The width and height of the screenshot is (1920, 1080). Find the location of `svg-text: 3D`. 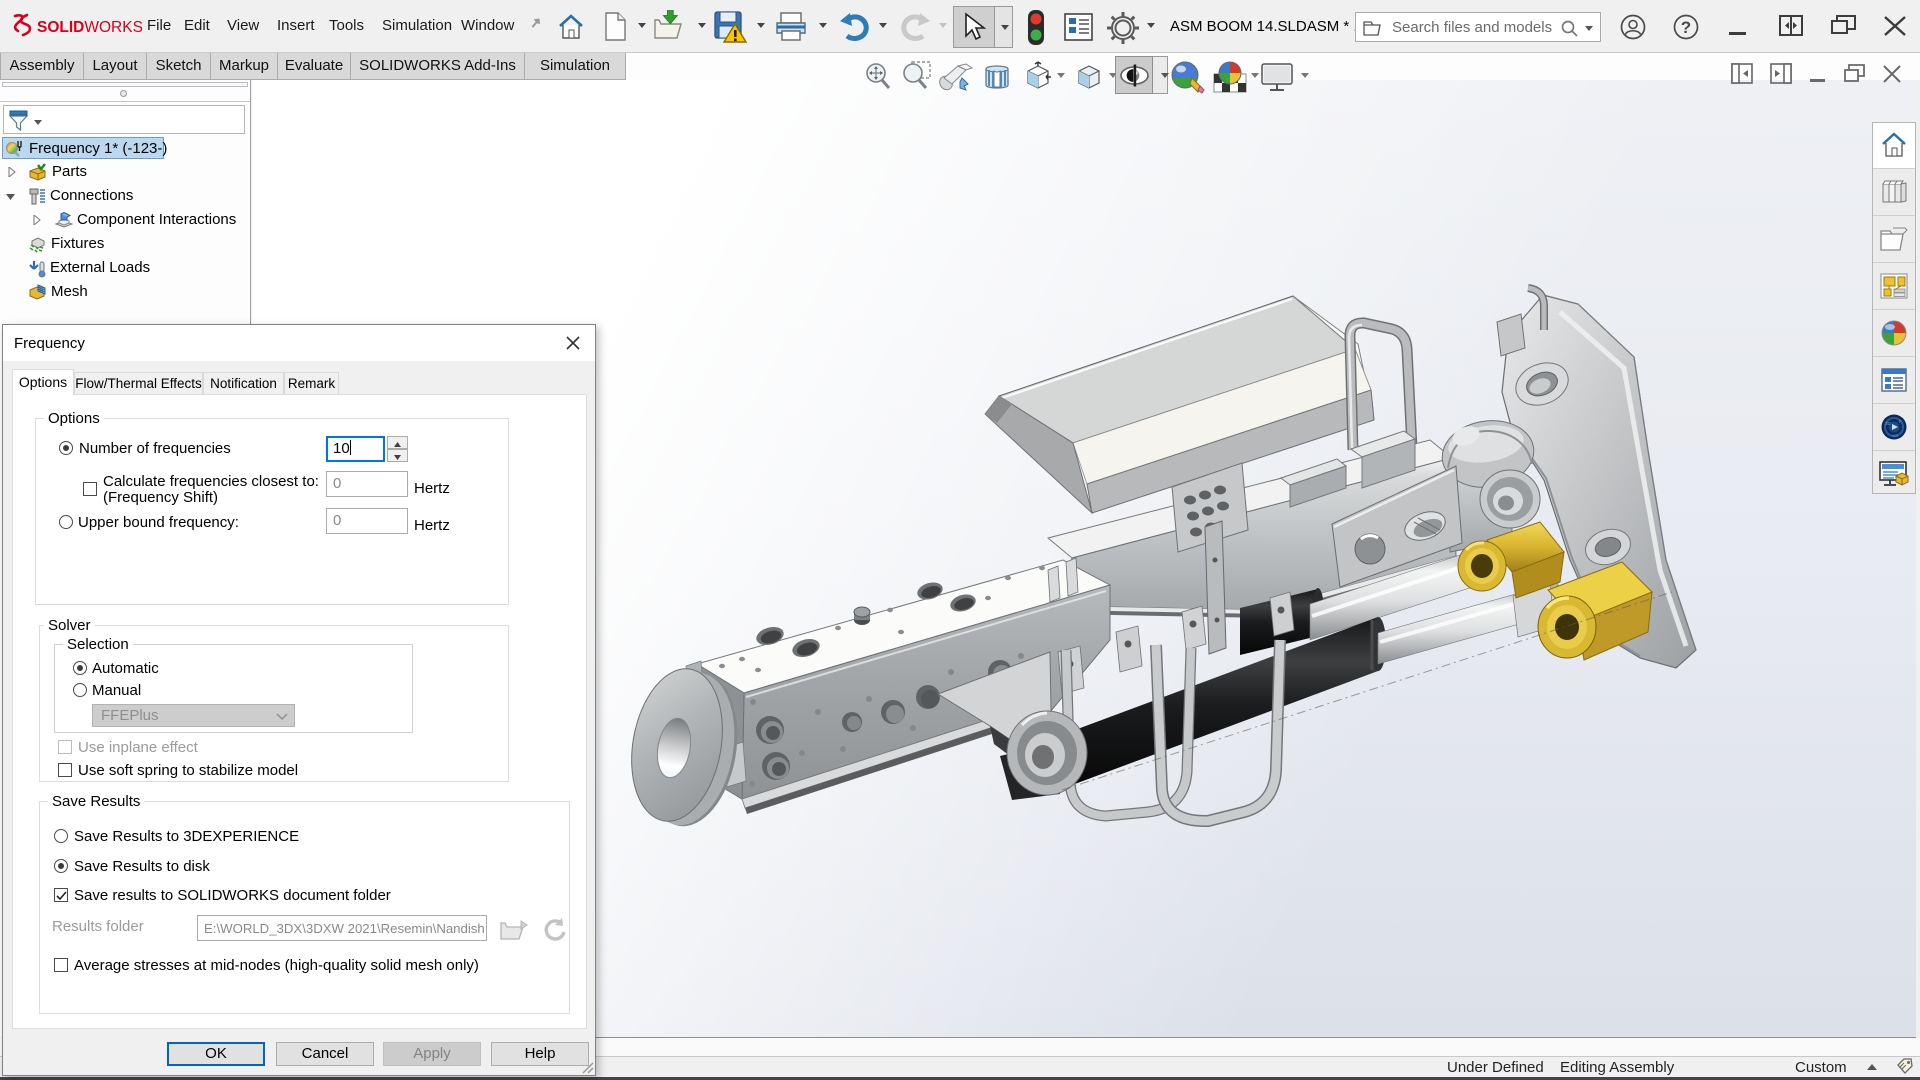

svg-text: 3D is located at coordinates (1888, 423).